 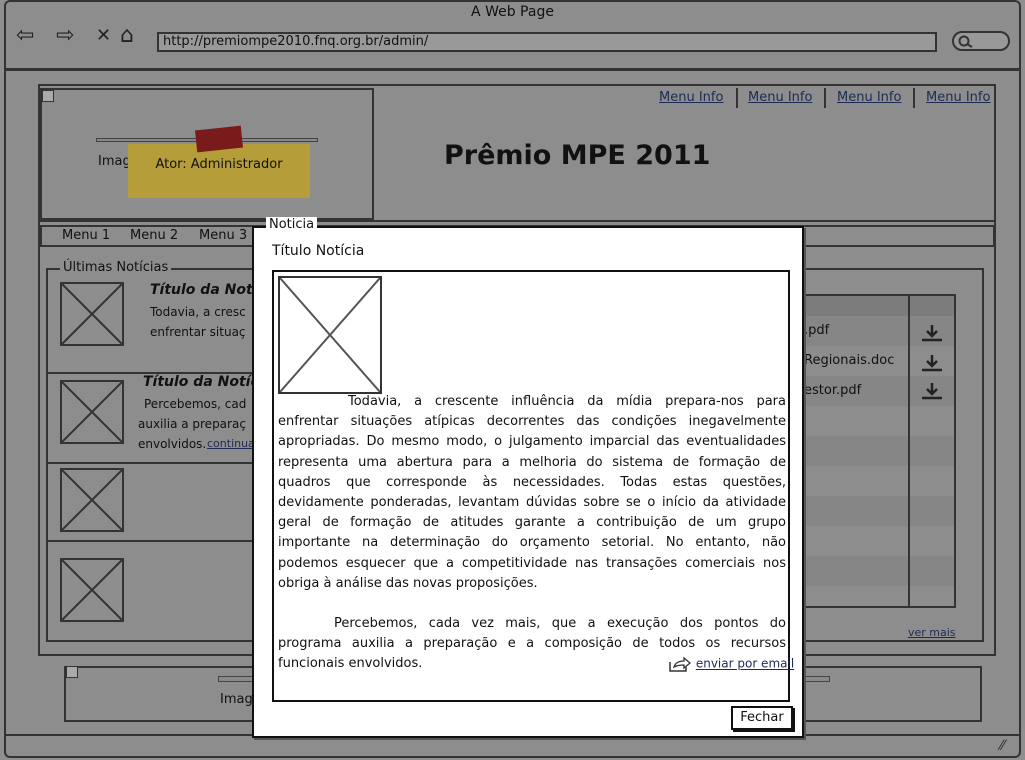 I want to click on menu-info-link-4: Menu Info, so click(x=958, y=97).